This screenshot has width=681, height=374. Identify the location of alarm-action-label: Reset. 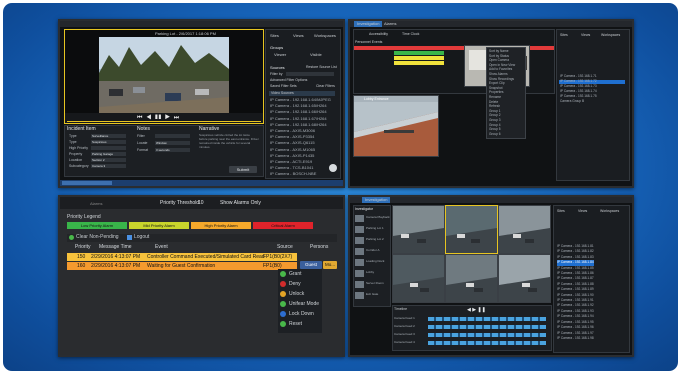
(296, 324).